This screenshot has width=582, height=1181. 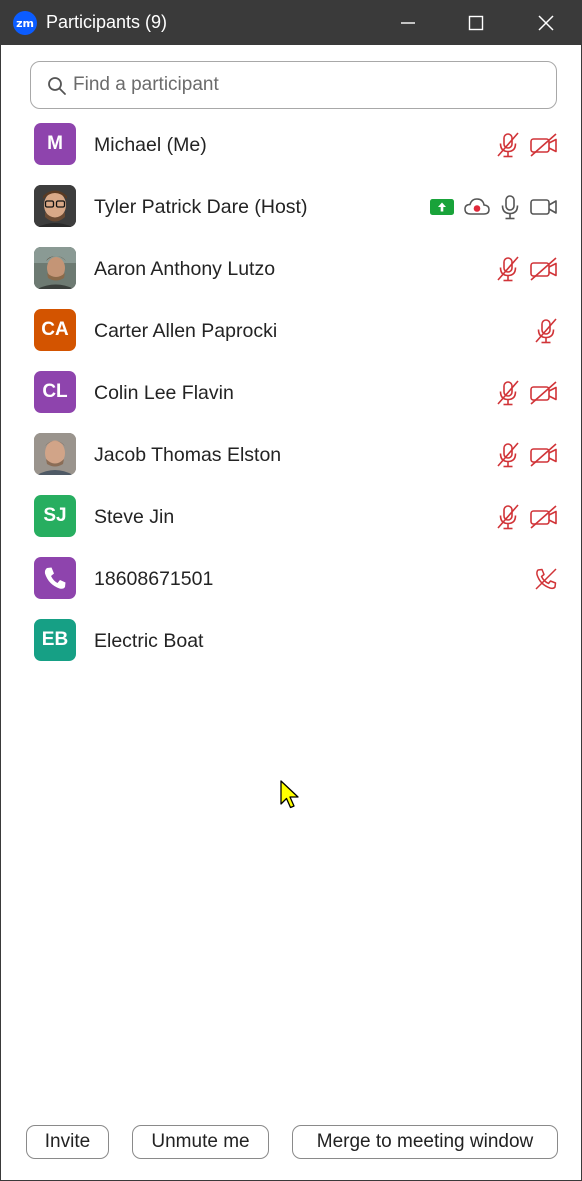 I want to click on minimize-button, so click(x=408, y=23).